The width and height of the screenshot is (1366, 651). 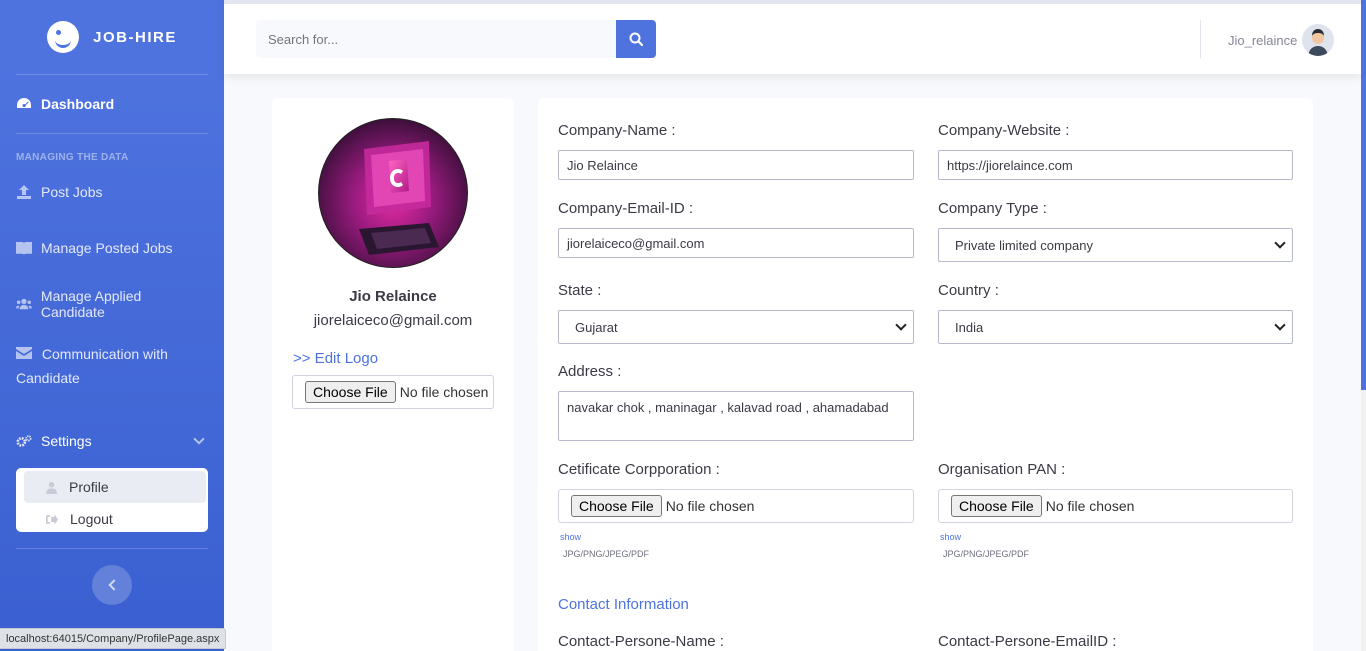 I want to click on sidebar-item-label: Manage Applied Candidate, so click(x=91, y=304).